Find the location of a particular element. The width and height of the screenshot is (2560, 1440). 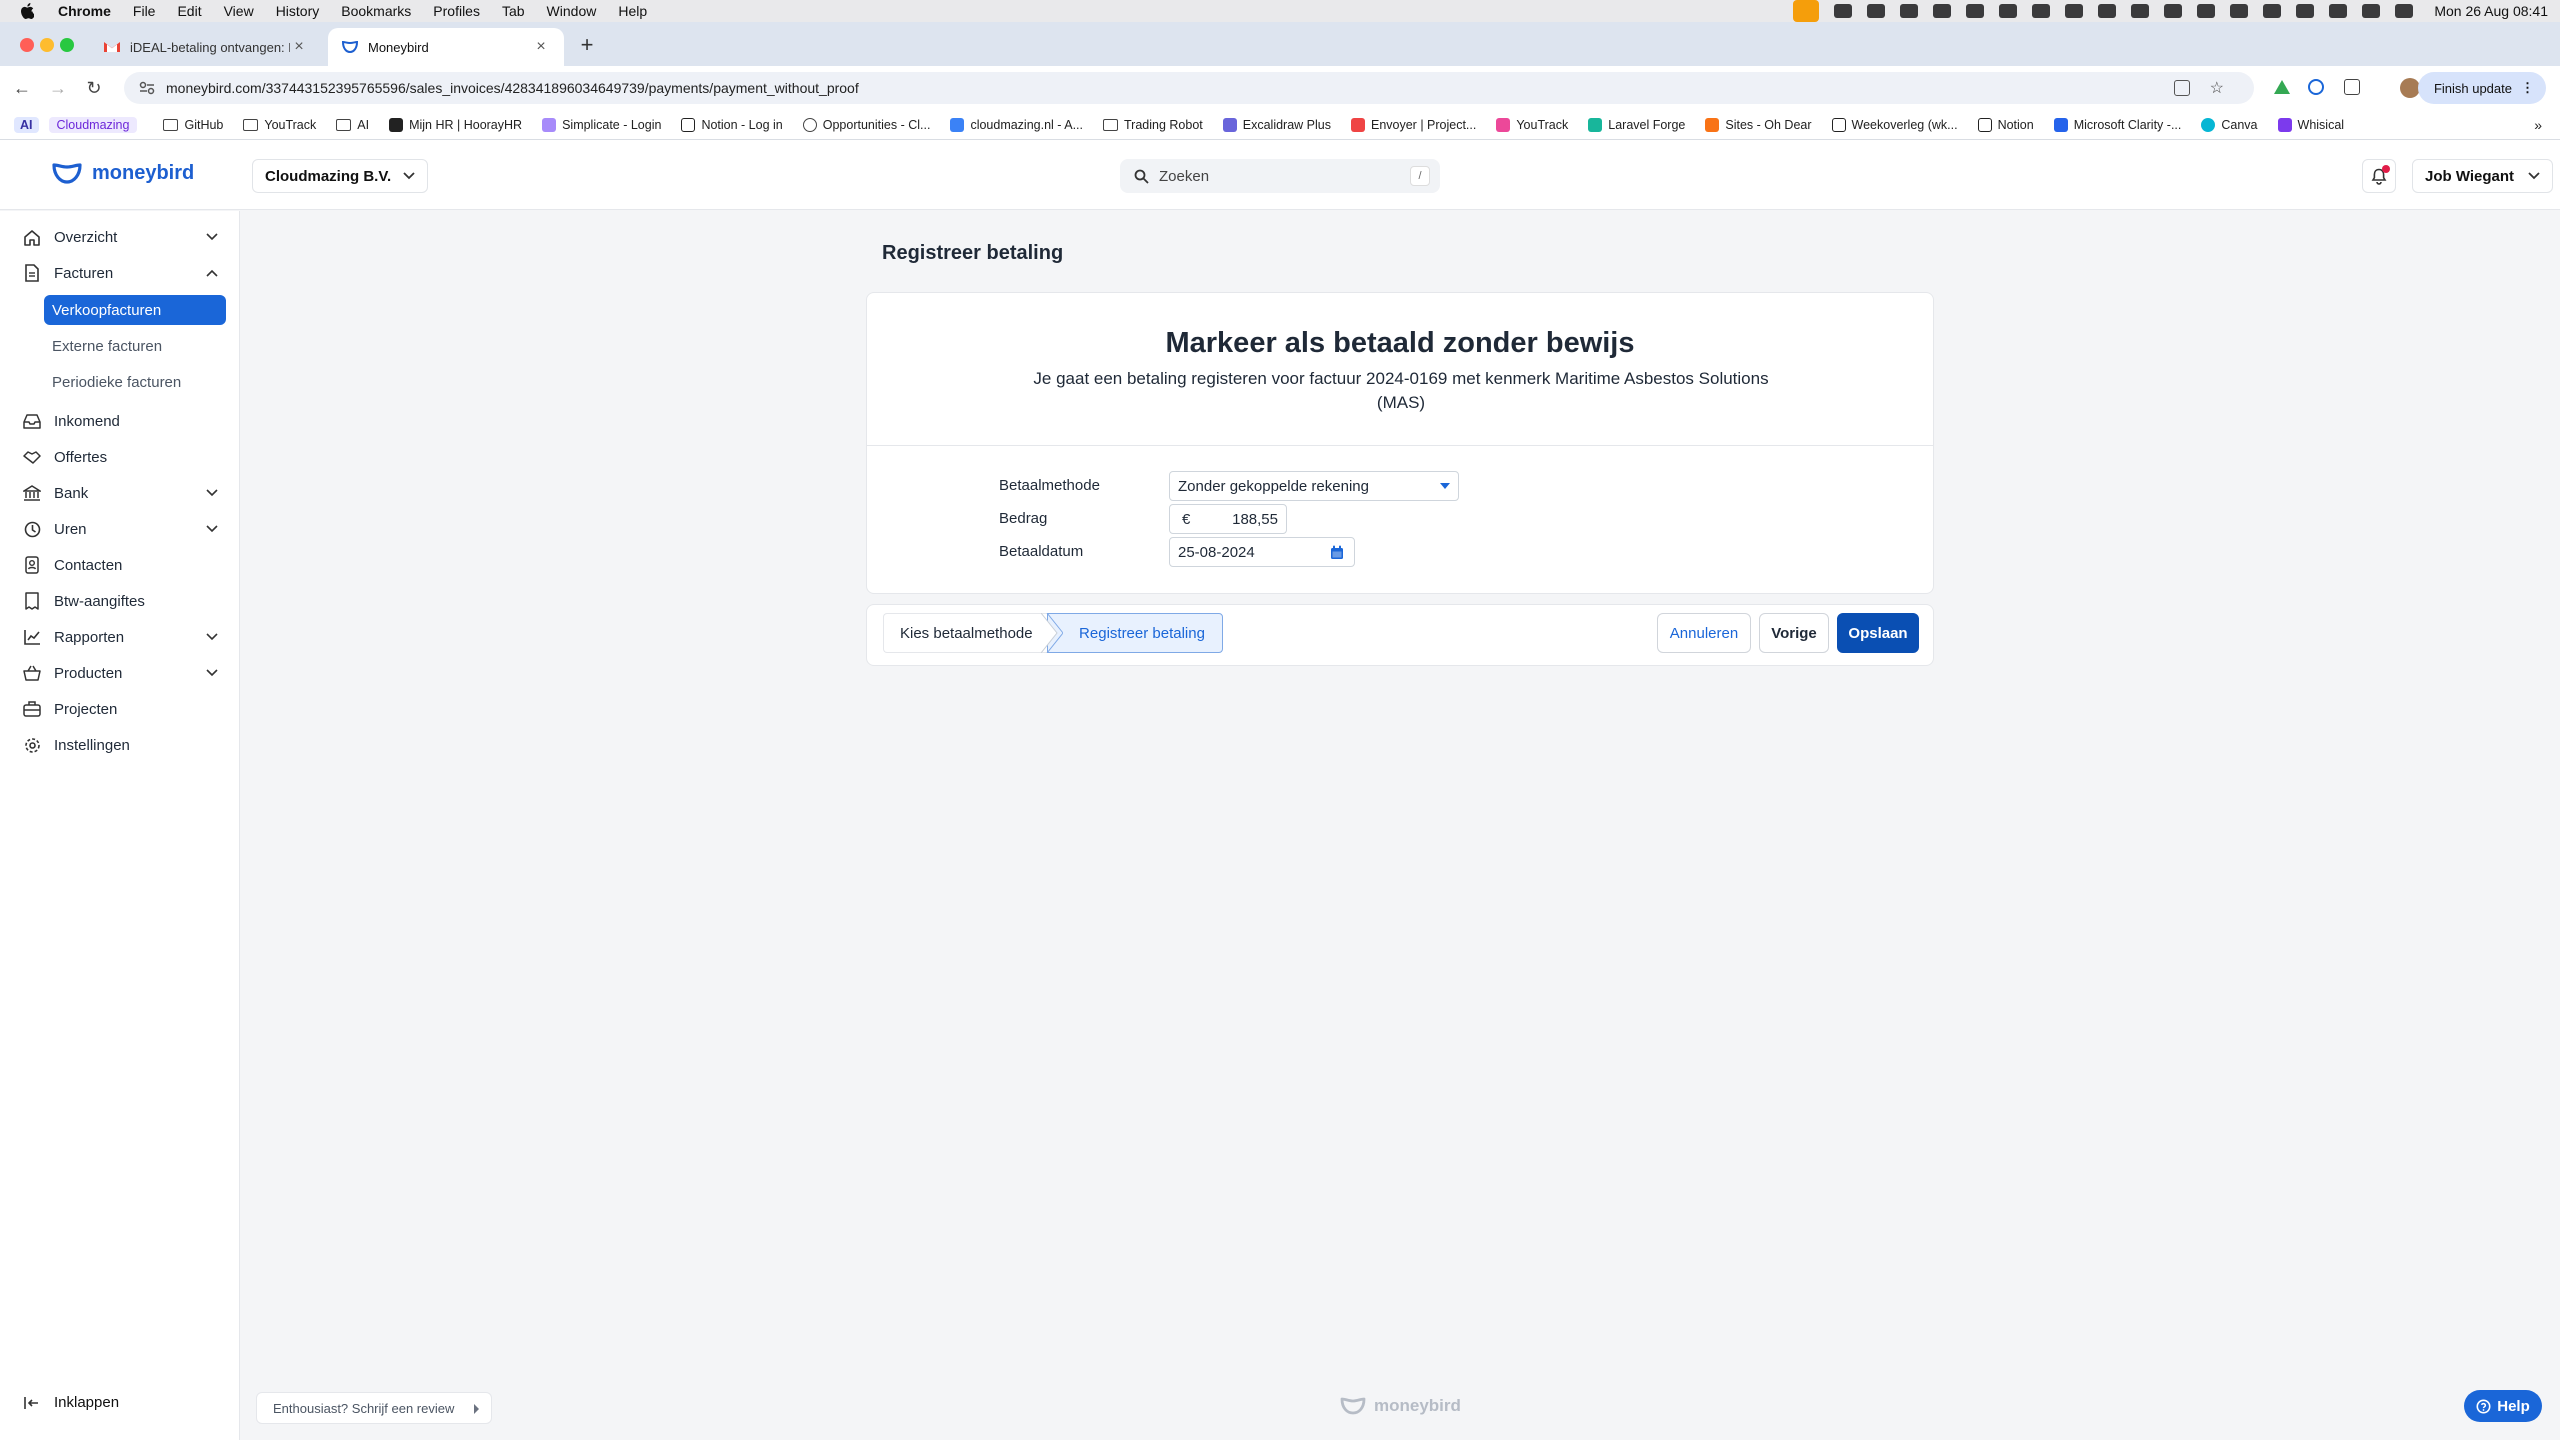

bookmark-notion: Notion is located at coordinates (2005, 124).